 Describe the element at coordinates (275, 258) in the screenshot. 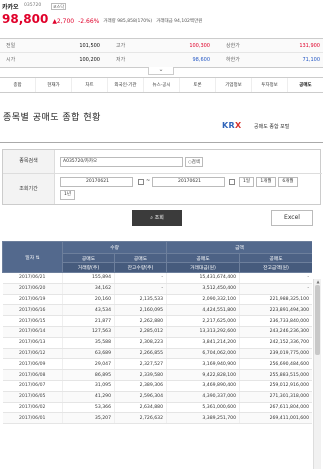

I see `column-header-balance-amount: 공매도` at that location.